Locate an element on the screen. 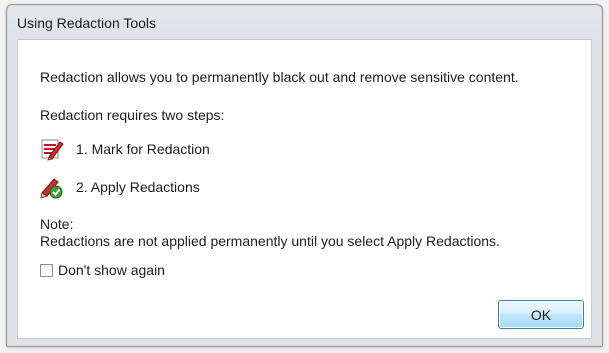 The image size is (609, 353). step-label: 1. Mark for Redaction is located at coordinates (143, 149).